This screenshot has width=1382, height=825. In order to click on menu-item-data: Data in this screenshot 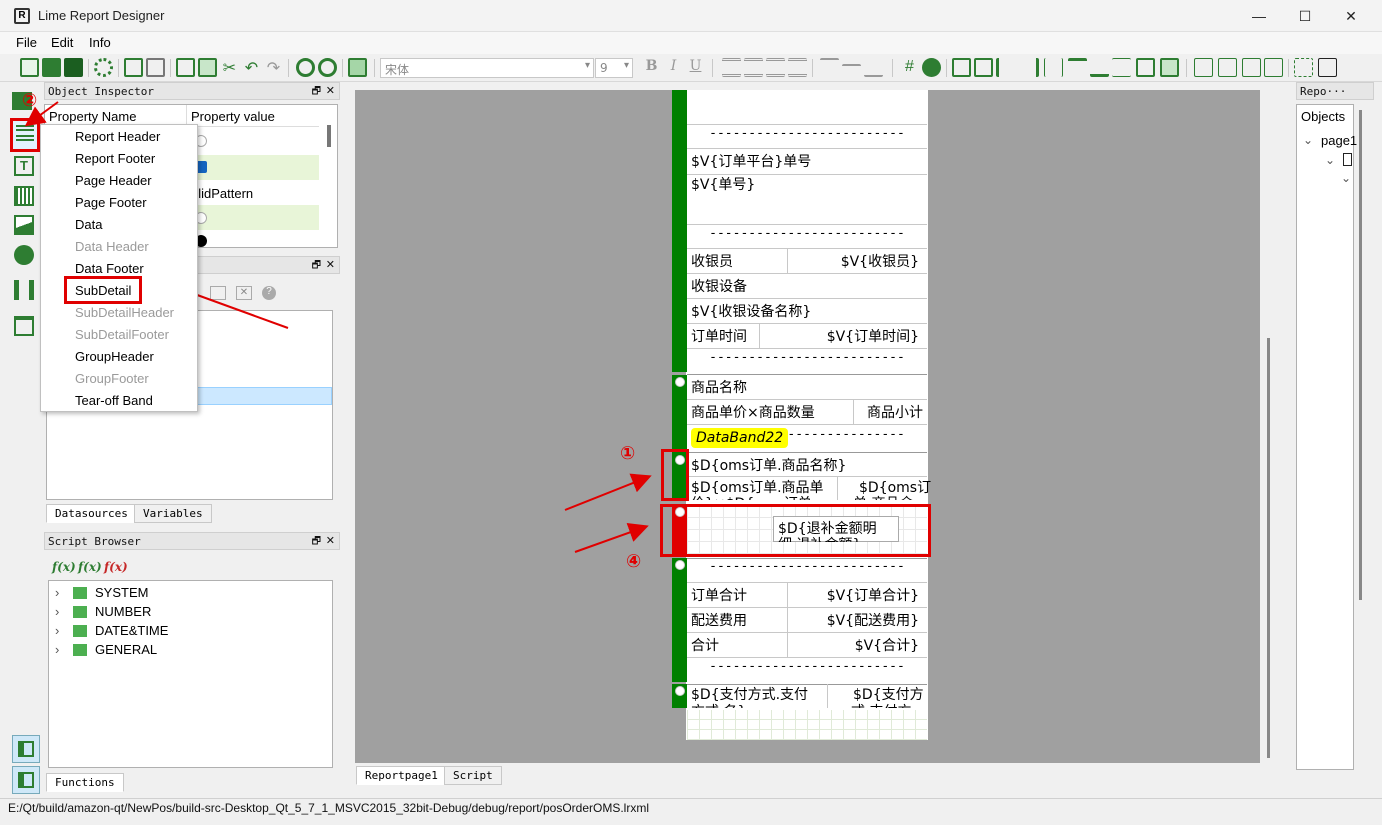, I will do `click(88, 224)`.